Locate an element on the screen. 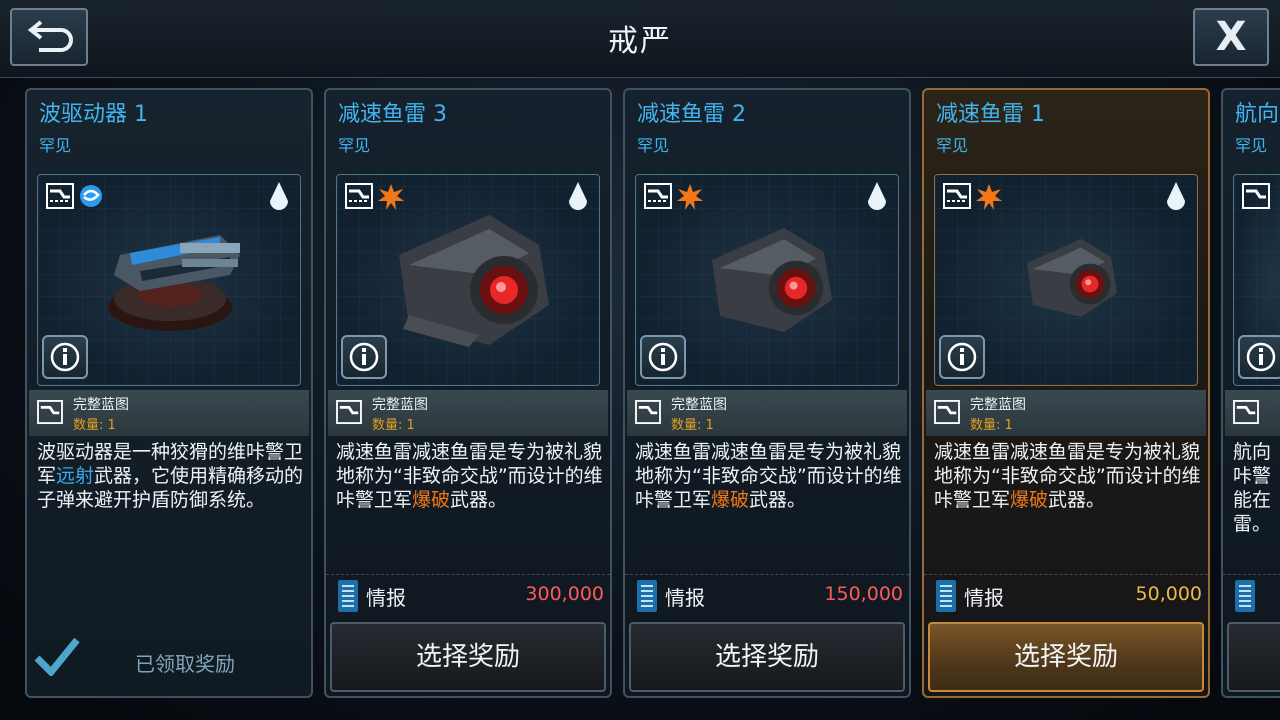  page-title: 戒严 is located at coordinates (640, 41).